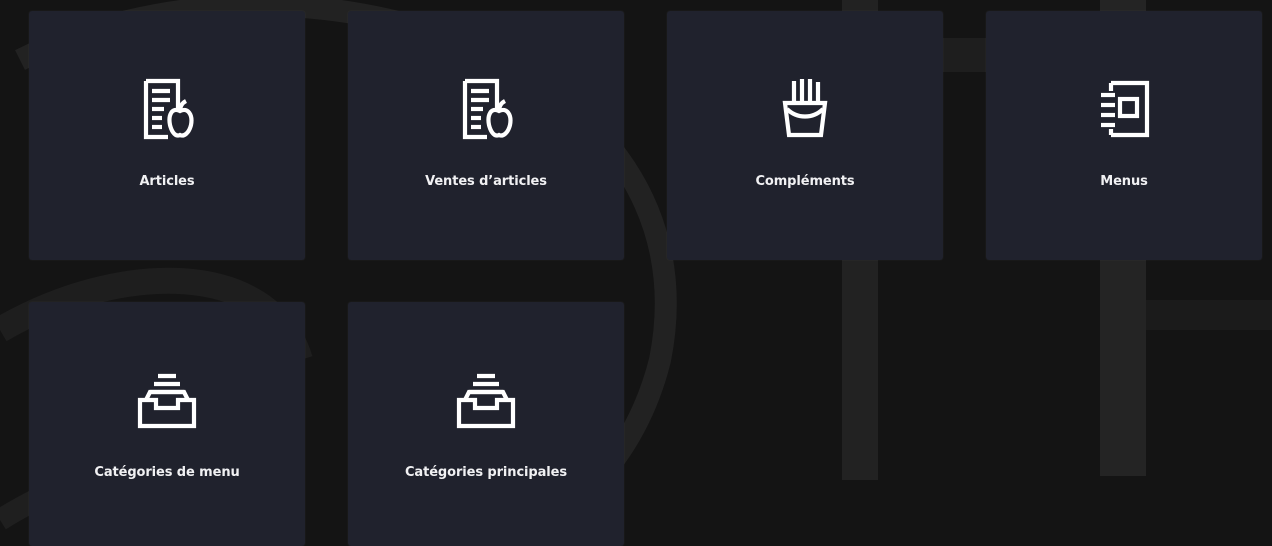  What do you see at coordinates (486, 181) in the screenshot?
I see `tile-label: Ventes d’articles` at bounding box center [486, 181].